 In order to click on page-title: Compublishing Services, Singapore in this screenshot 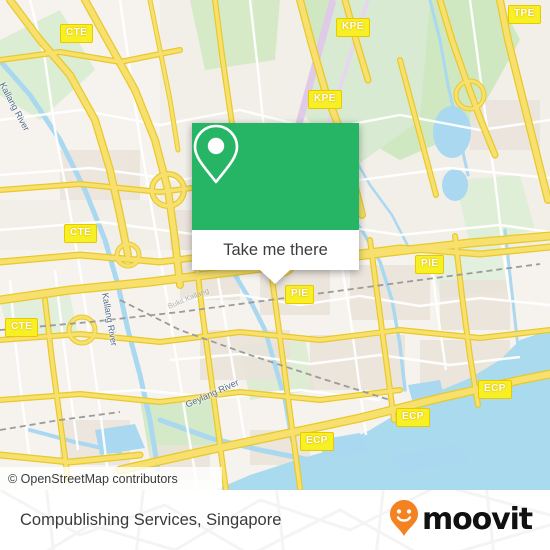, I will do `click(150, 520)`.